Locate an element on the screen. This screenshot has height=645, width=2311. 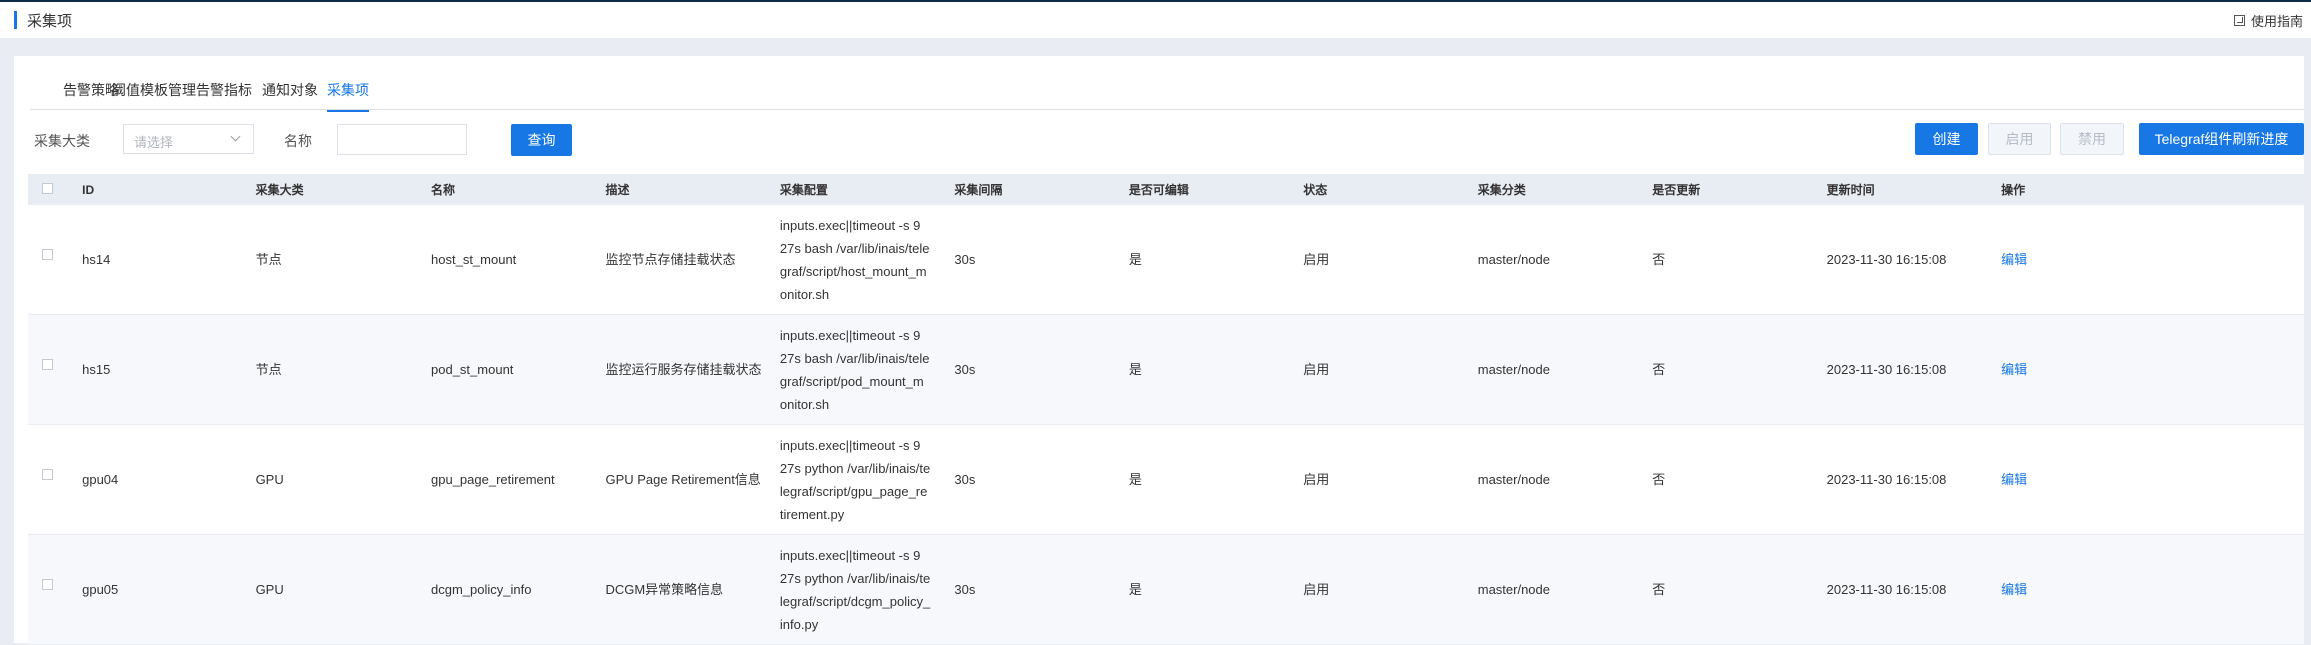
enable-button: 启用 is located at coordinates (2019, 139).